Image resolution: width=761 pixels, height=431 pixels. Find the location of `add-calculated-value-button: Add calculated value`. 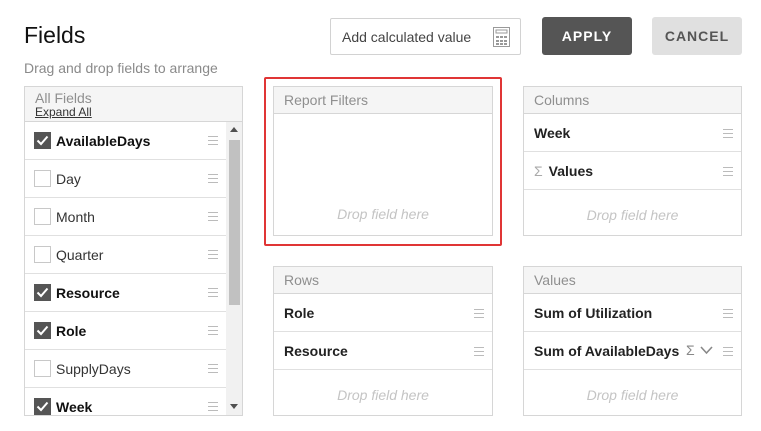

add-calculated-value-button: Add calculated value is located at coordinates (425, 36).